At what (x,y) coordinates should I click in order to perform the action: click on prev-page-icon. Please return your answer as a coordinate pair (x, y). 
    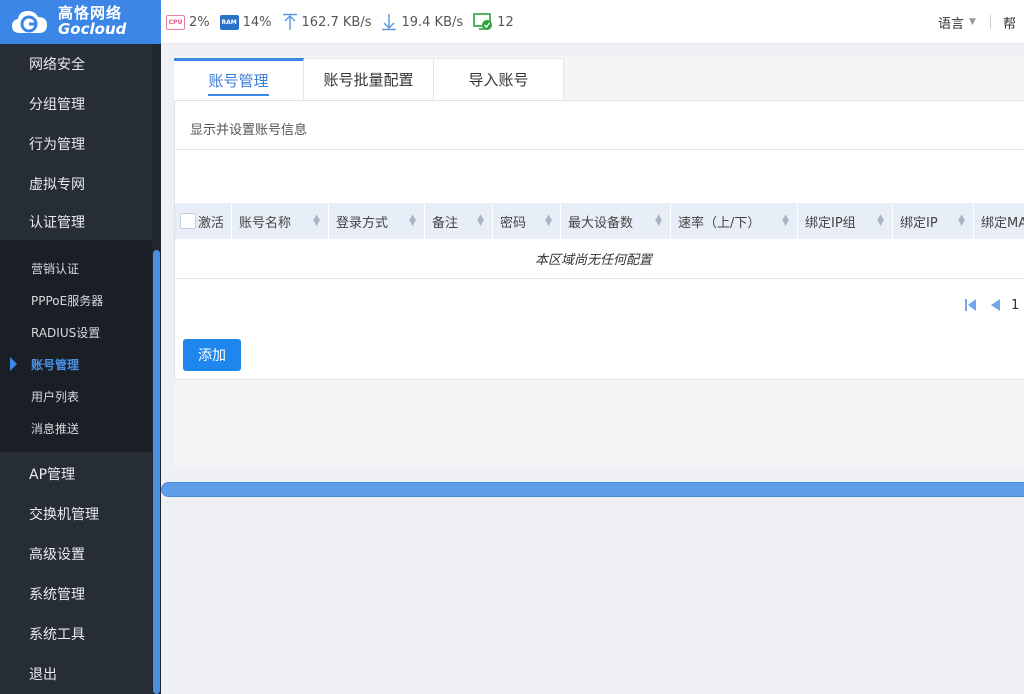
    Looking at the image, I should click on (995, 305).